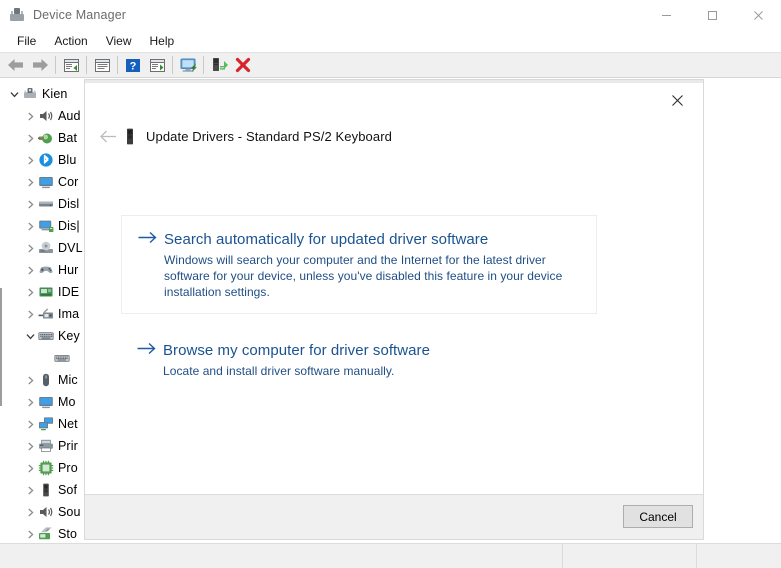  I want to click on window-controls, so click(712, 15).